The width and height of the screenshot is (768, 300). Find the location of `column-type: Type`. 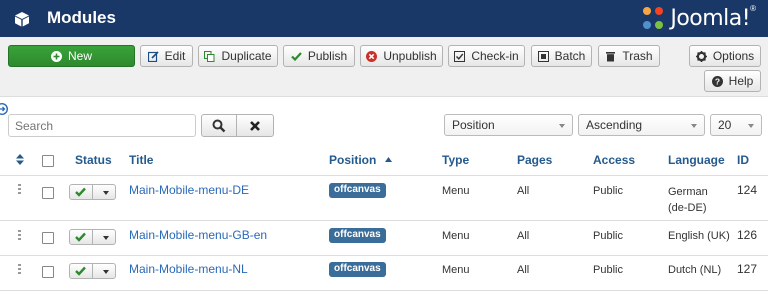

column-type: Type is located at coordinates (455, 160).